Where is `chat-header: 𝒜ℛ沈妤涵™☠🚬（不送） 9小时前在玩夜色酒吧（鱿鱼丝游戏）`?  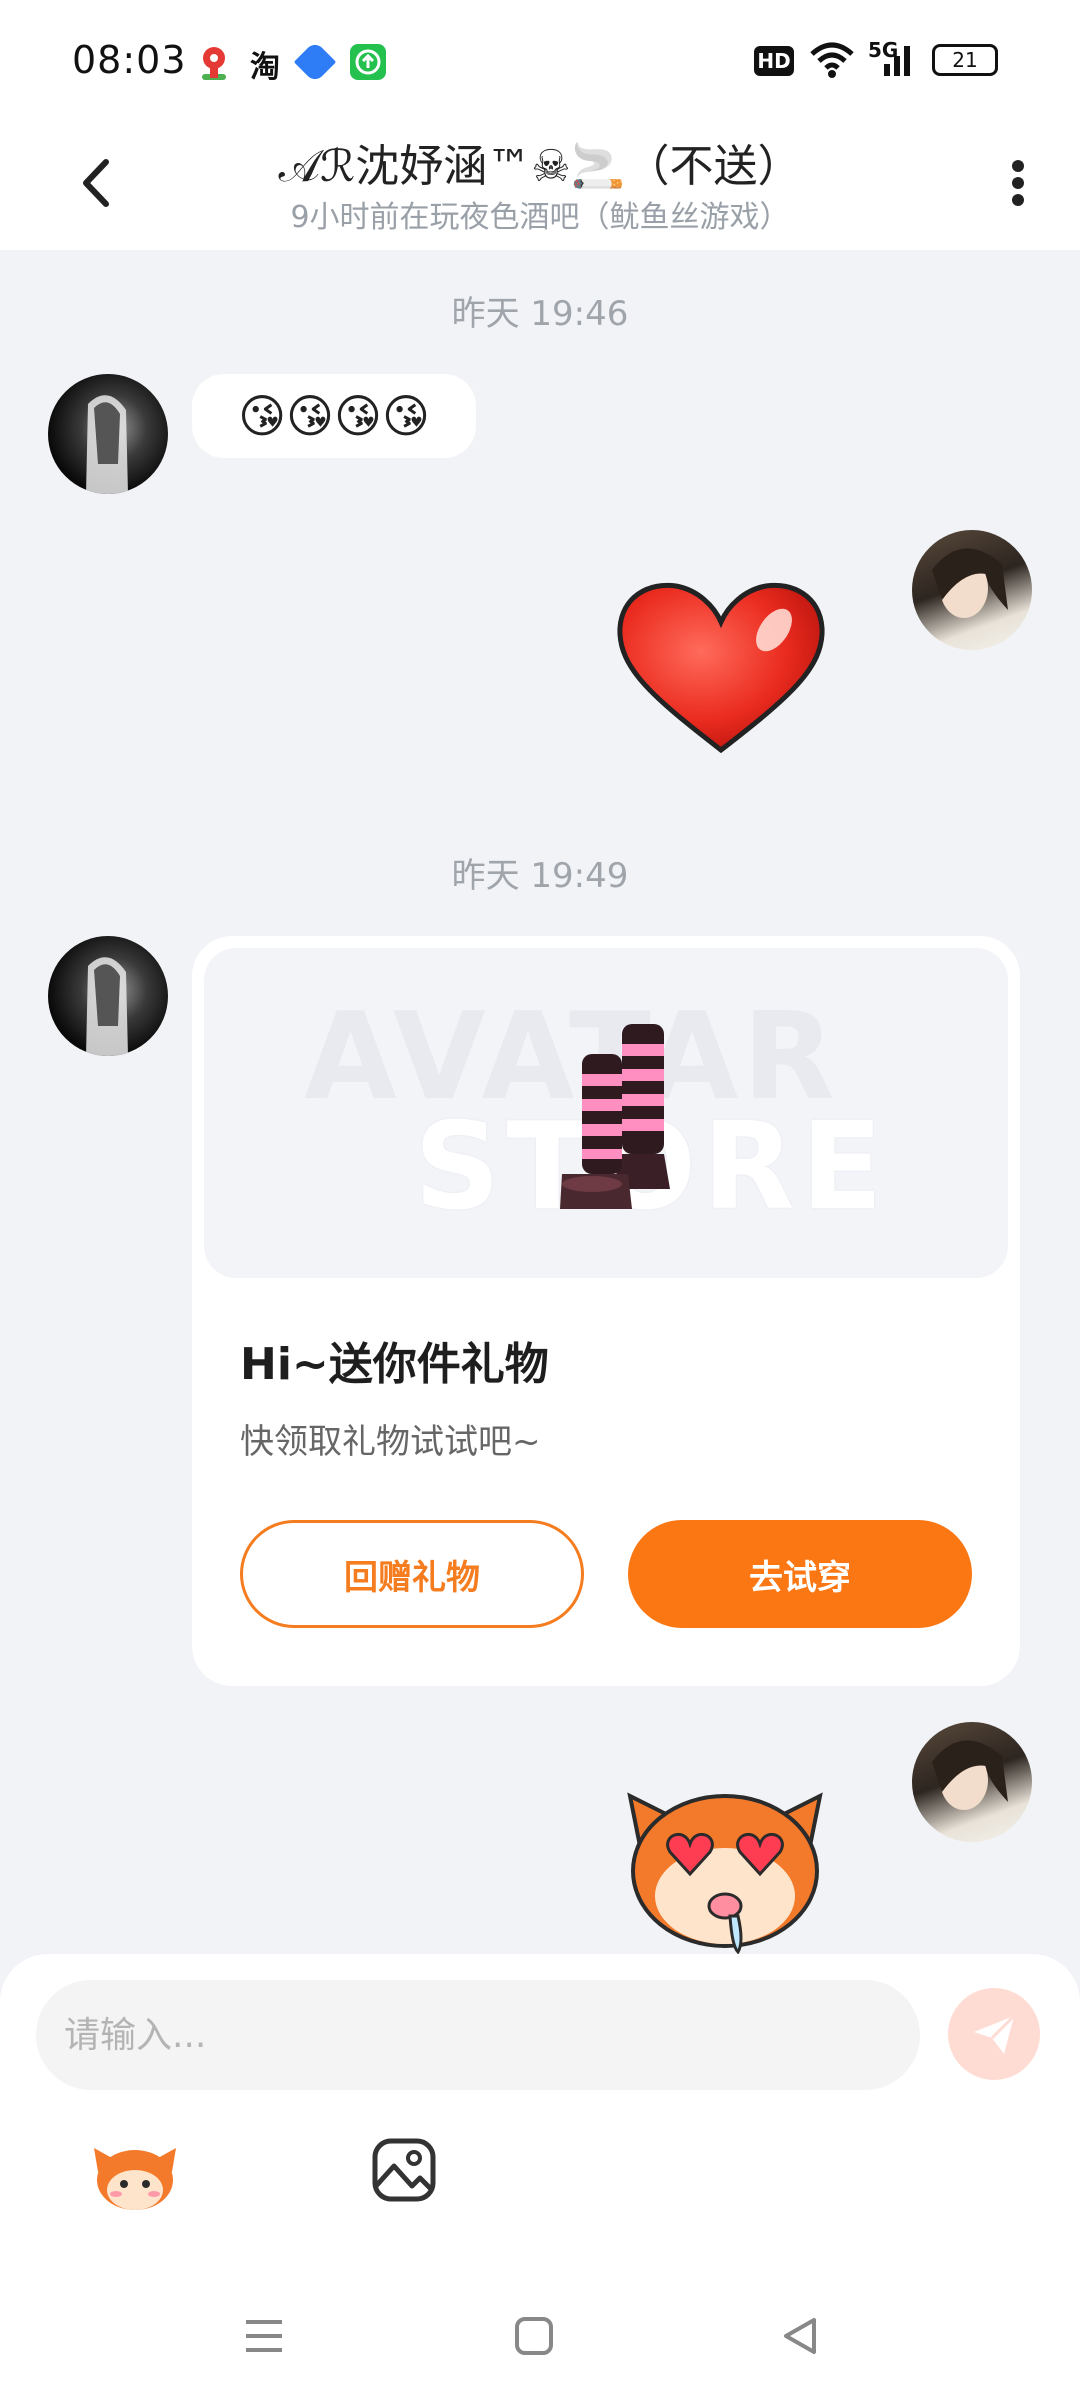 chat-header: 𝒜ℛ沈妤涵™☠🚬（不送） 9小时前在玩夜色酒吧（鱿鱼丝游戏） is located at coordinates (540, 185).